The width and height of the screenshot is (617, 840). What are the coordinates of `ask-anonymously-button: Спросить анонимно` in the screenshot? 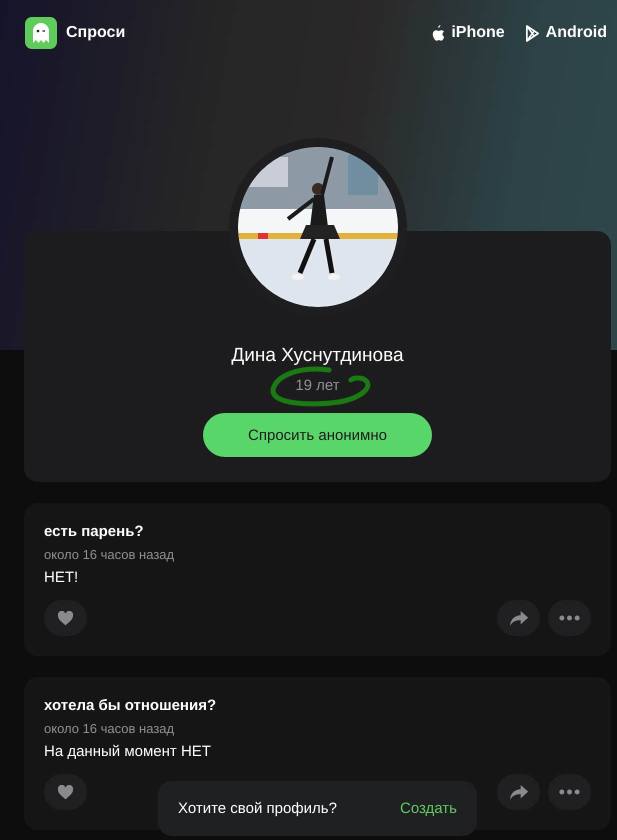 It's located at (317, 435).